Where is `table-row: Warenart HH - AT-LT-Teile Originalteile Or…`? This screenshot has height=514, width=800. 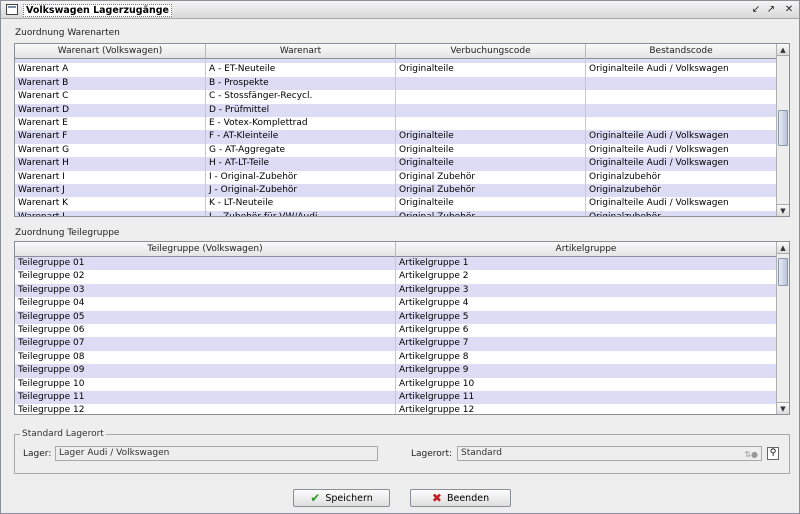
table-row: Warenart HH - AT-LT-Teile Originalteile Or… is located at coordinates (396, 164).